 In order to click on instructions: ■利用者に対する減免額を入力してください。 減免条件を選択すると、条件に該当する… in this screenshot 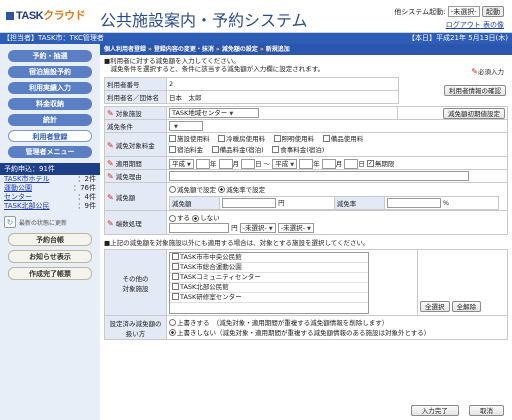, I will do `click(214, 65)`.